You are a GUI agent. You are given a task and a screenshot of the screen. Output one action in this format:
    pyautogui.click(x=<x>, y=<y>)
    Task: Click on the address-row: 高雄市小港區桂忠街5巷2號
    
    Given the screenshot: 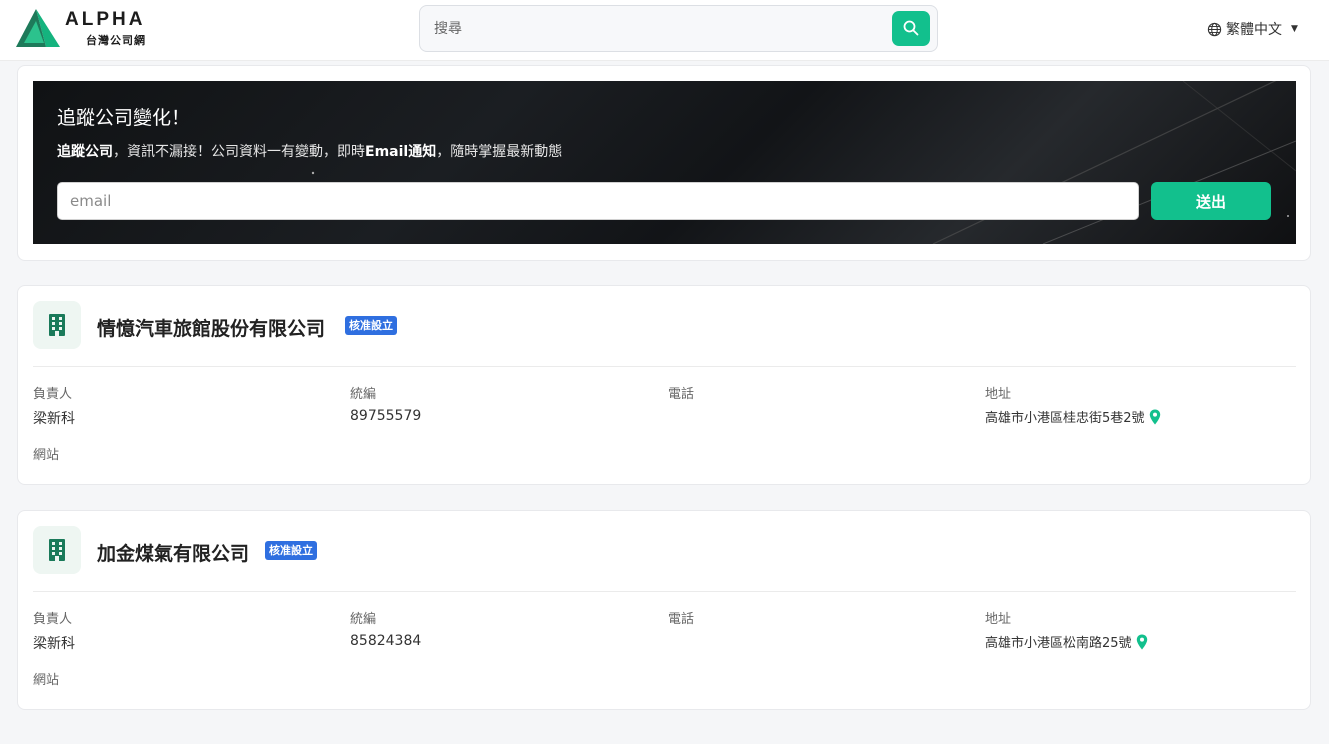 What is the action you would take?
    pyautogui.click(x=1073, y=416)
    